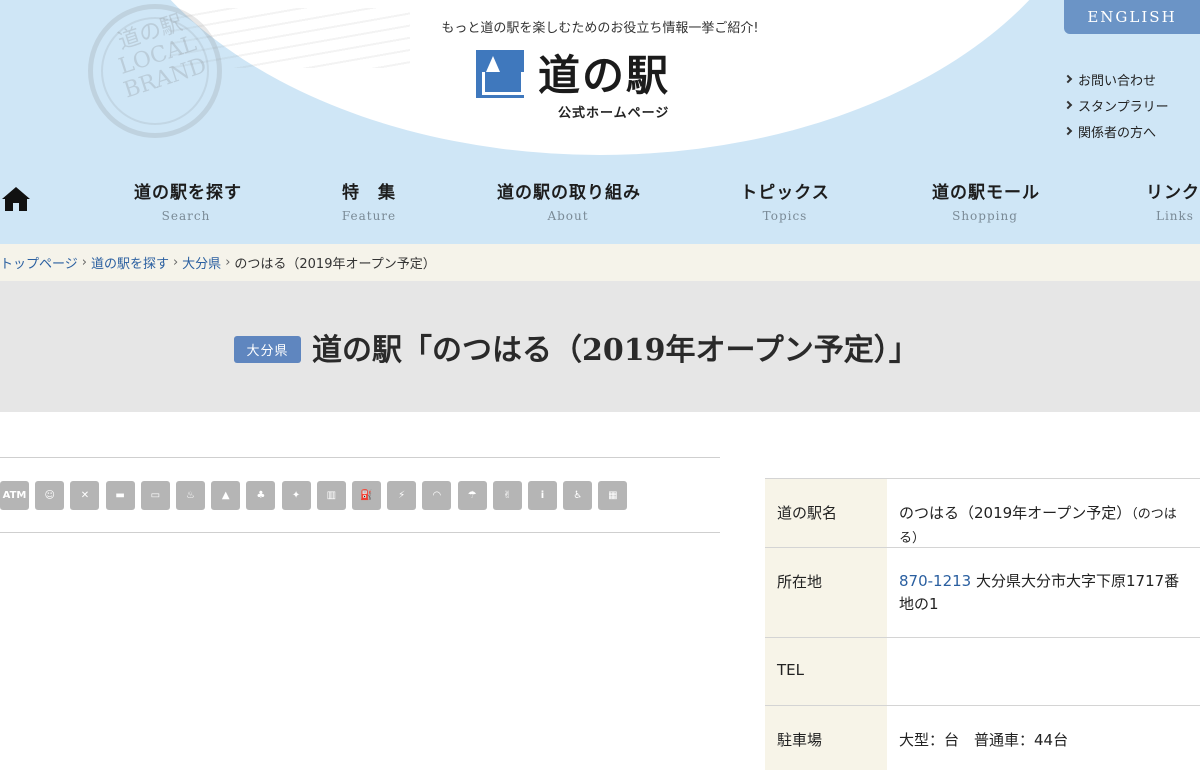 This screenshot has height=770, width=1200. Describe the element at coordinates (201, 262) in the screenshot. I see `breadcrumb-link-prefecture: 大分県` at that location.